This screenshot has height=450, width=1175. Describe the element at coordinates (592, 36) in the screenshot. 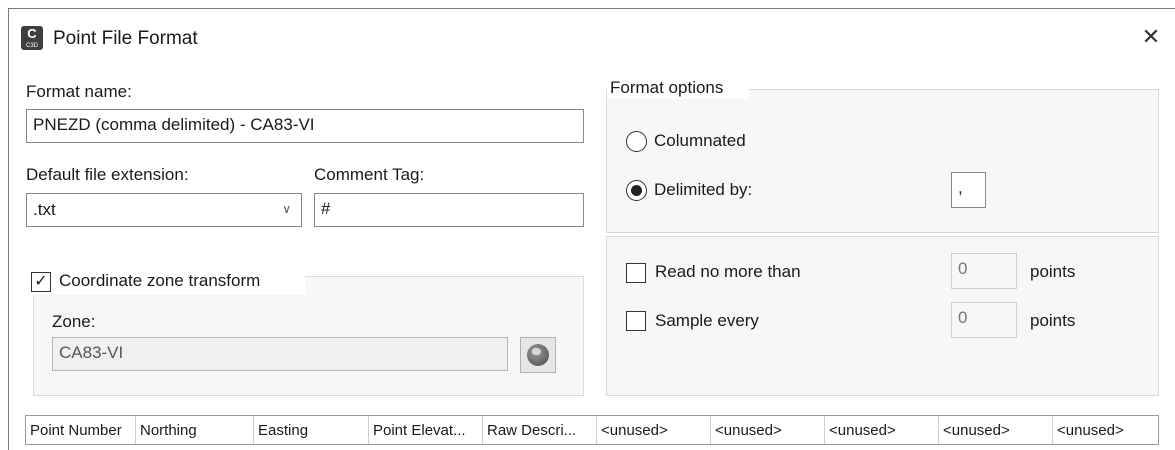

I see `title-bar: C C3D Point File Format ✕` at that location.